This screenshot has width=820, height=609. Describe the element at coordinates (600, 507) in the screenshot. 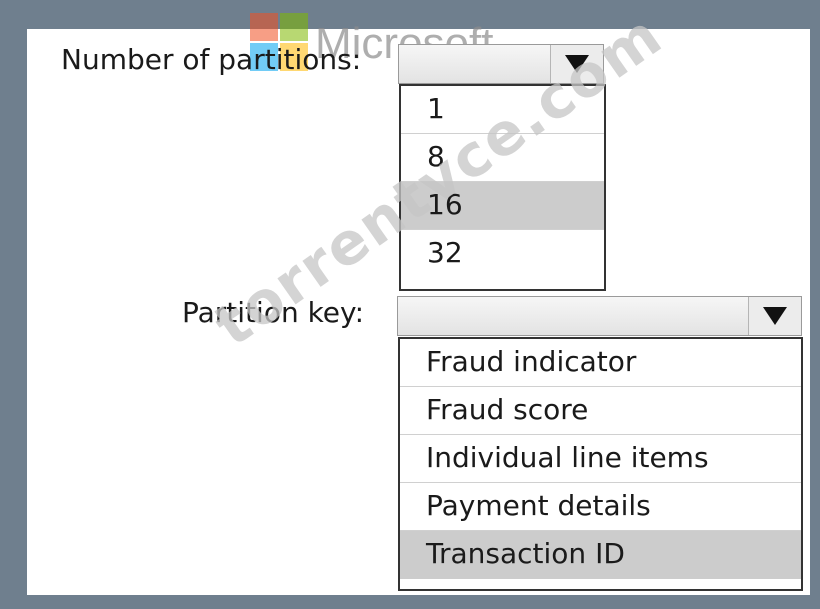

I see `partition-key-option: Payment details` at that location.